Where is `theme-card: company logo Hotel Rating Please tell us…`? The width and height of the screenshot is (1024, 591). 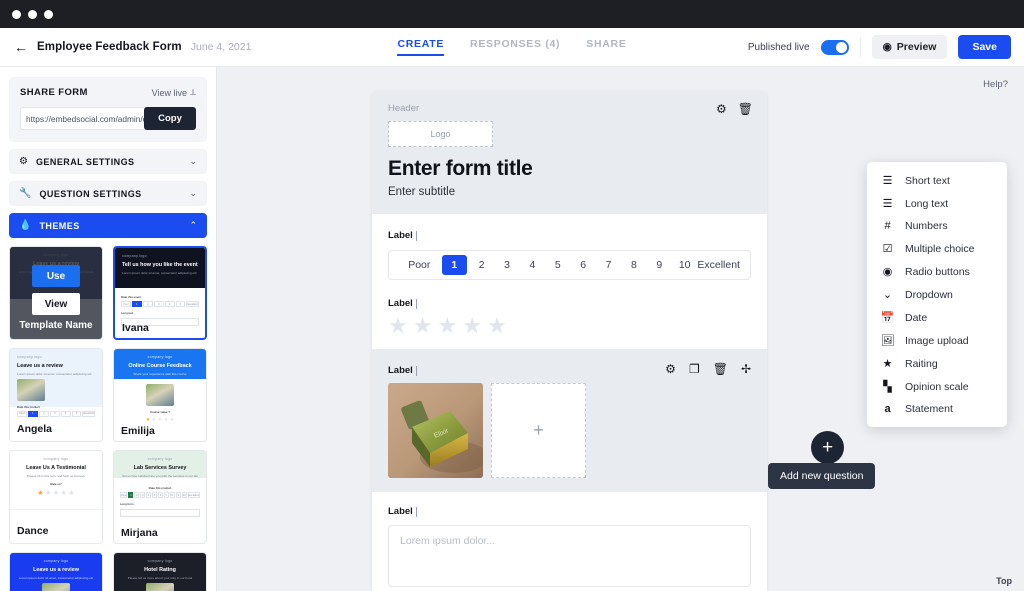 theme-card: company logo Hotel Rating Please tell us… is located at coordinates (160, 571).